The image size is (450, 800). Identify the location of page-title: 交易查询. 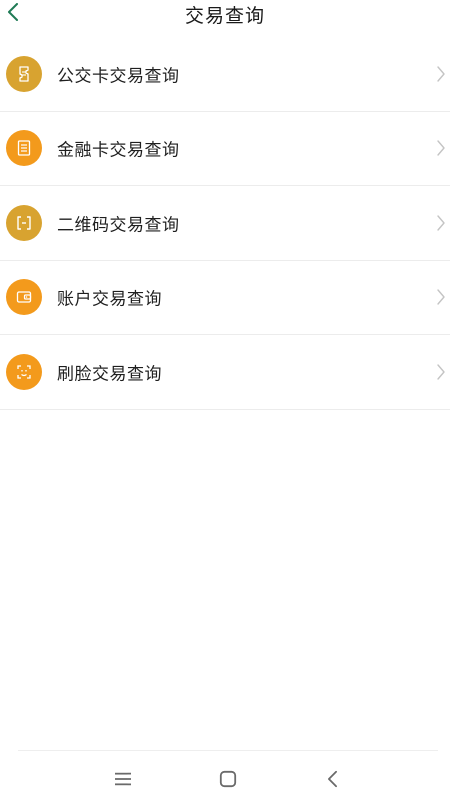
(224, 16).